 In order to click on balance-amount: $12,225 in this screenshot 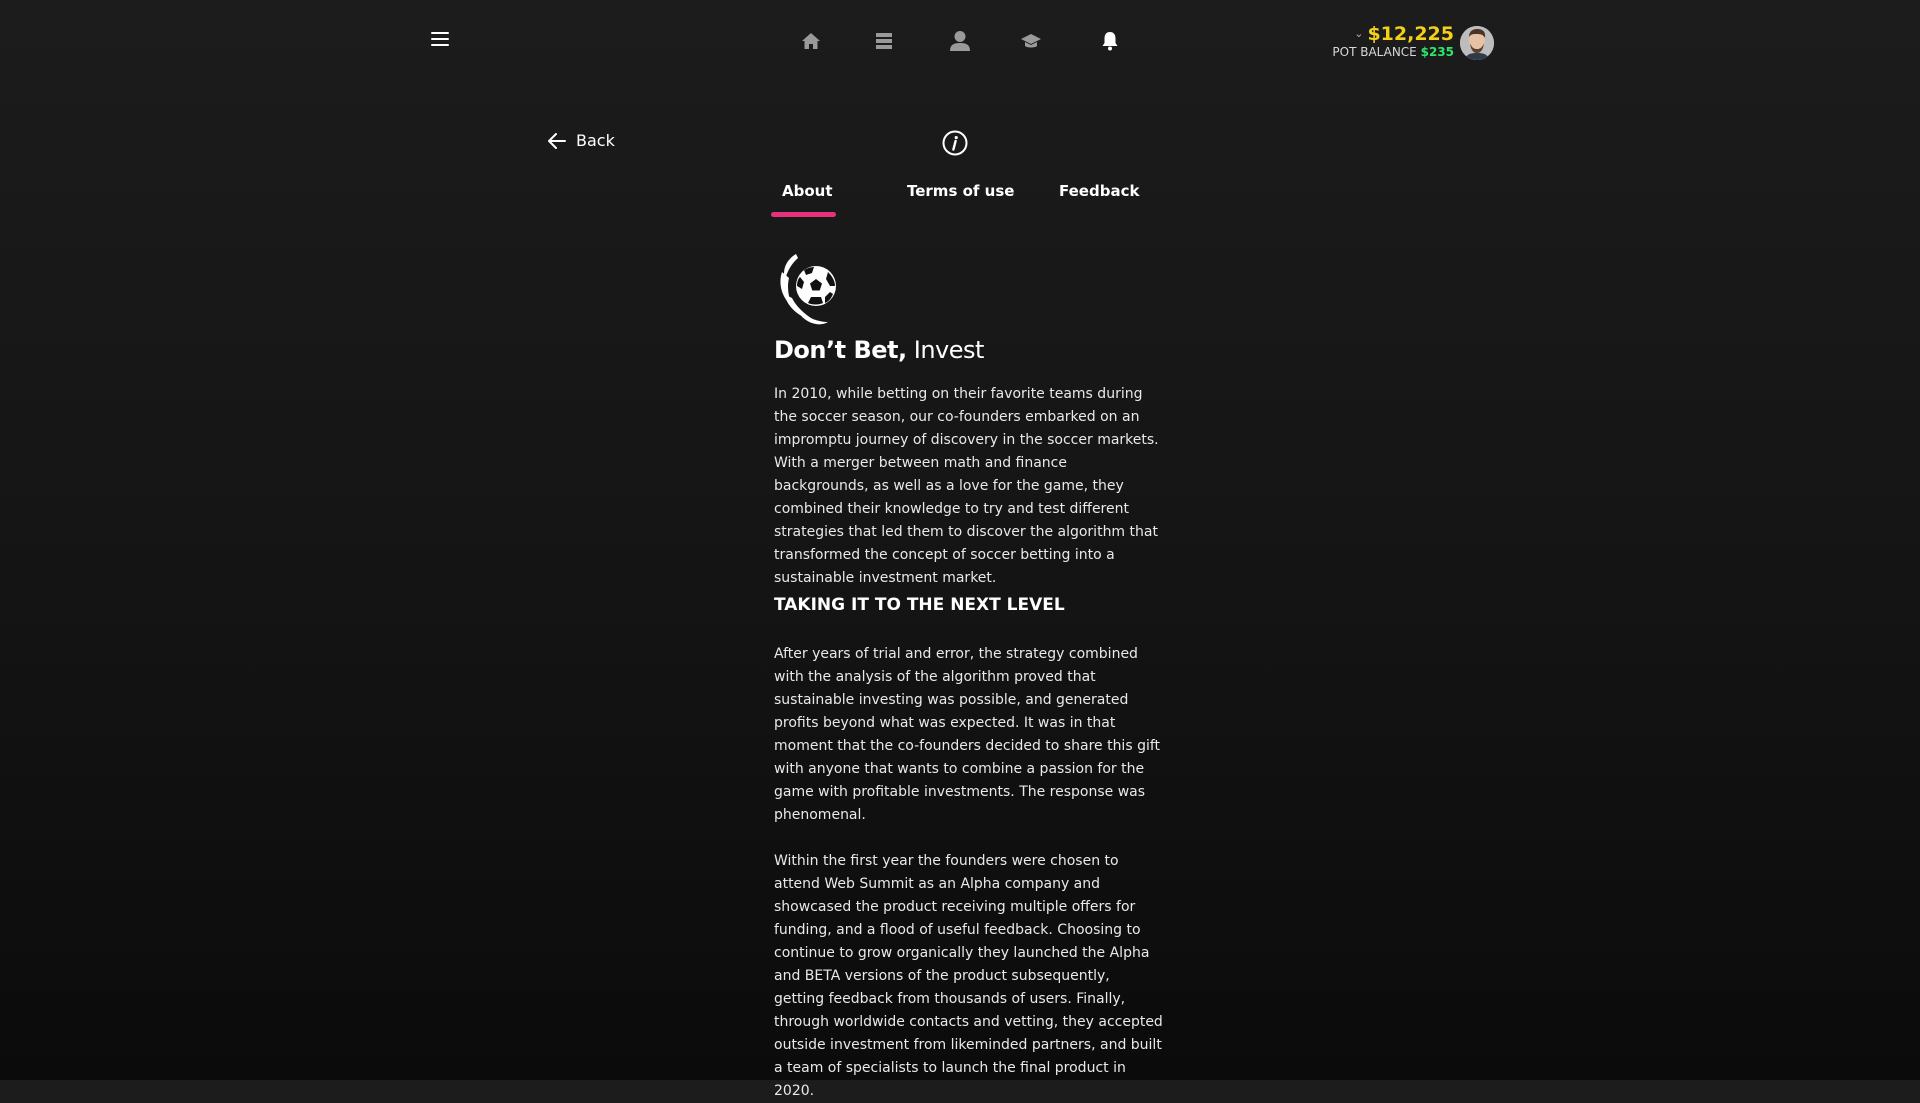, I will do `click(1410, 34)`.